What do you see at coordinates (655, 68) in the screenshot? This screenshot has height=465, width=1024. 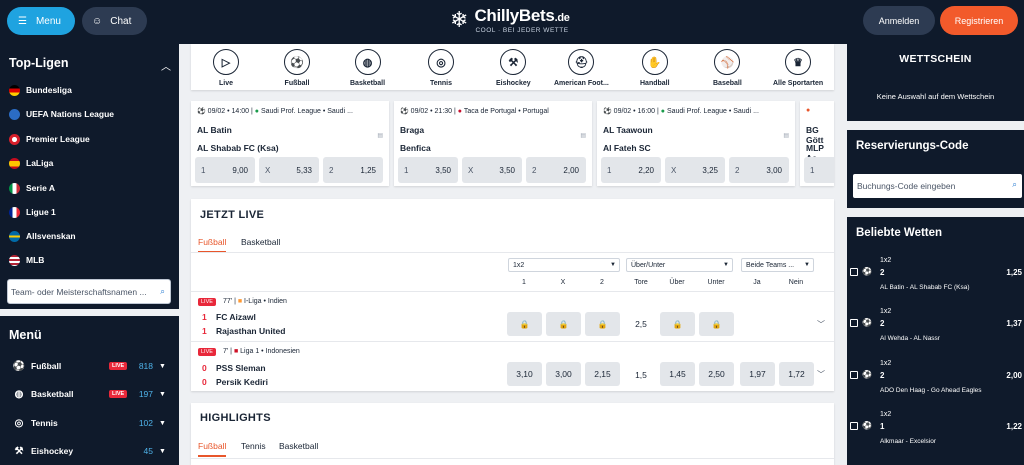 I see `sport-handball: ✋ Handball` at bounding box center [655, 68].